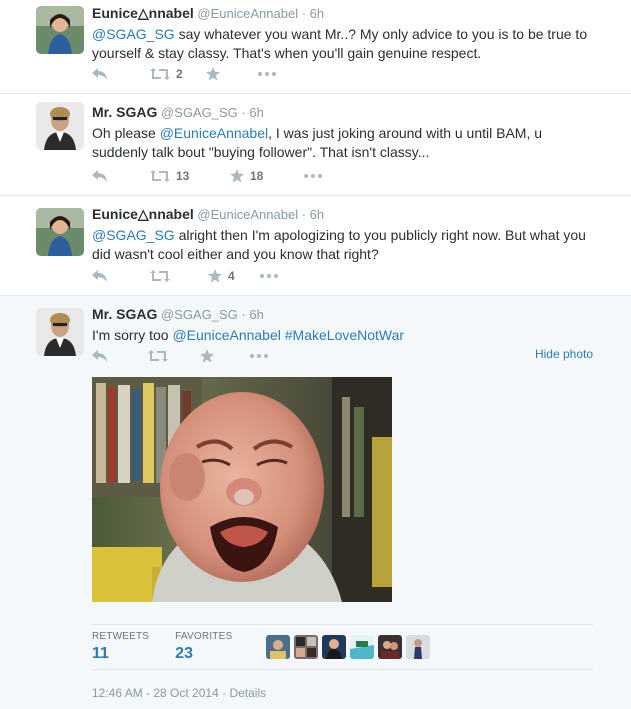  What do you see at coordinates (120, 647) in the screenshot?
I see `retweets-stat: RETWEETS 11` at bounding box center [120, 647].